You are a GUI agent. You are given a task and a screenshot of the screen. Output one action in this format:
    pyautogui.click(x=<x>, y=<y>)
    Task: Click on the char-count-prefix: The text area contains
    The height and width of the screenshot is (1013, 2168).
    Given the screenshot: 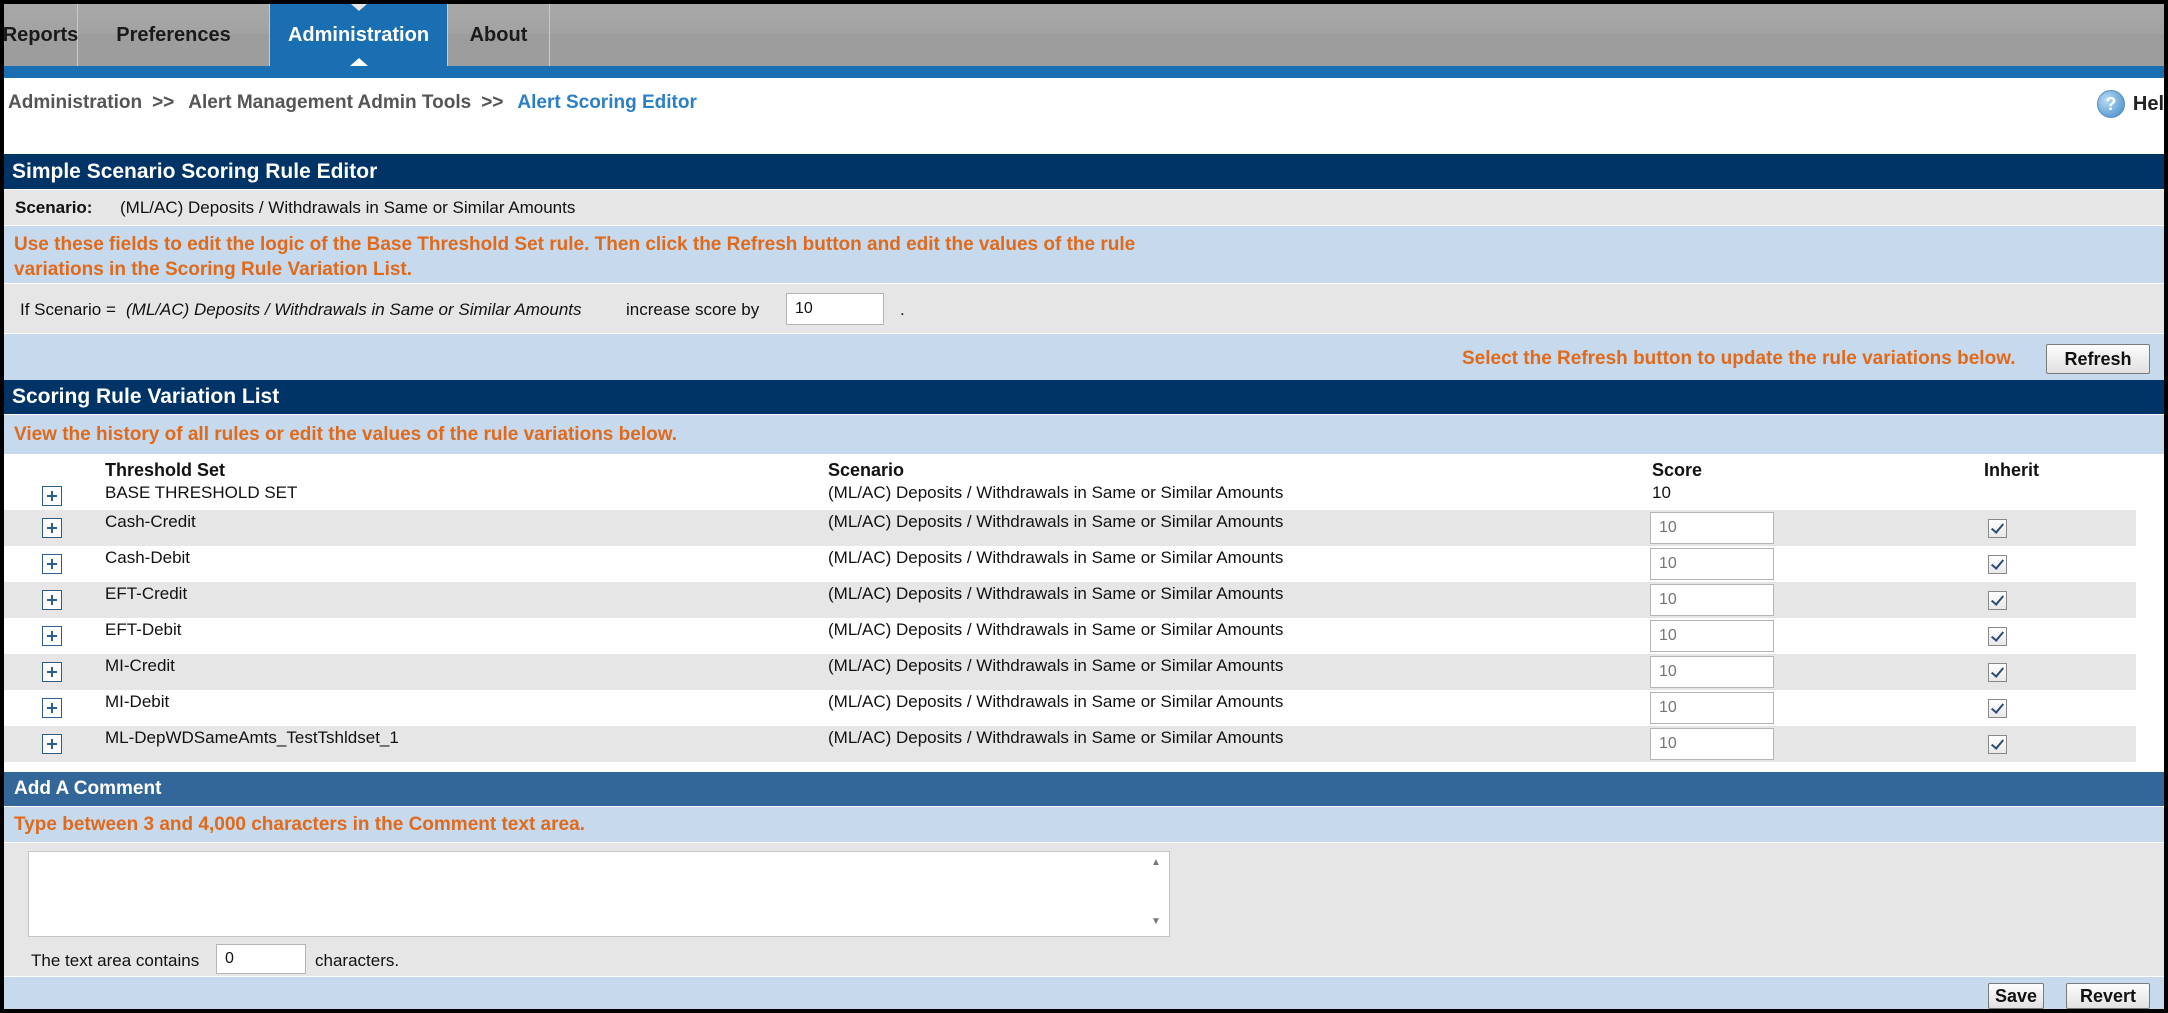 What is the action you would take?
    pyautogui.click(x=115, y=960)
    